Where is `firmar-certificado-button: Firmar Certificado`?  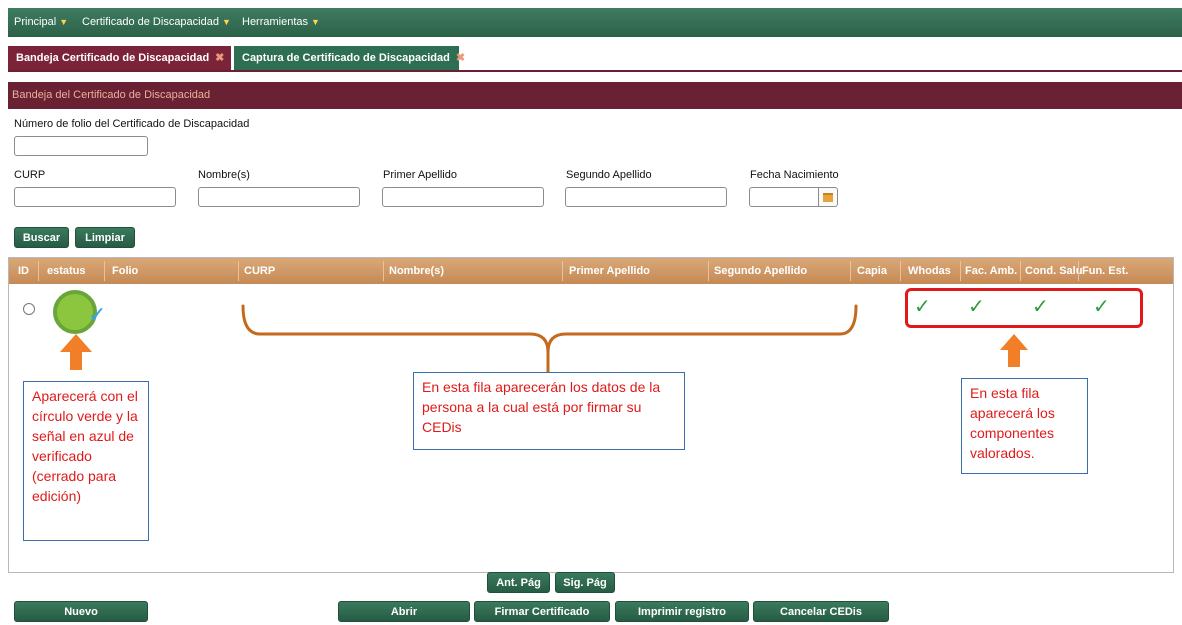
firmar-certificado-button: Firmar Certificado is located at coordinates (542, 611).